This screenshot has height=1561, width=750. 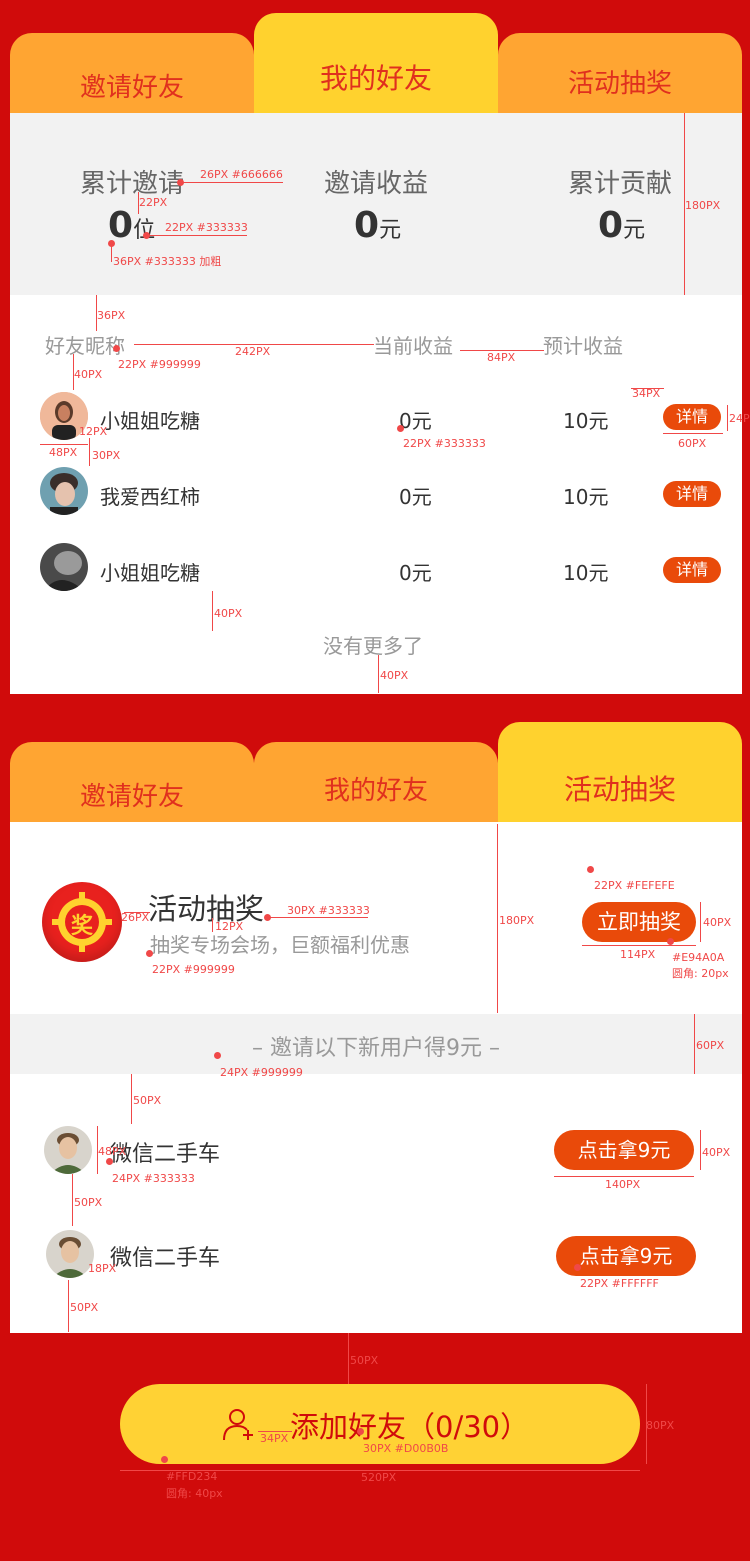 What do you see at coordinates (93, 431) in the screenshot?
I see `annotation-label: 12PX` at bounding box center [93, 431].